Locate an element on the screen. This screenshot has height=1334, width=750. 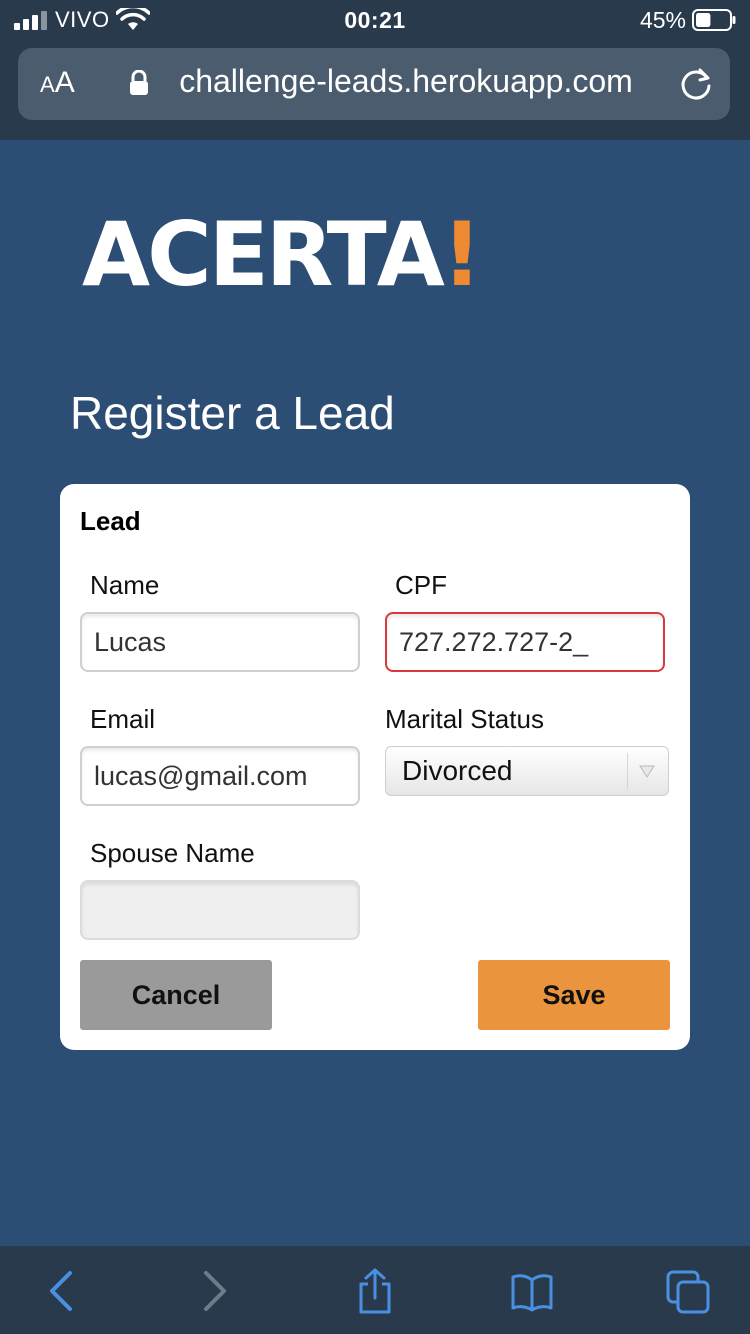
text-size-button: AA is located at coordinates (57, 83).